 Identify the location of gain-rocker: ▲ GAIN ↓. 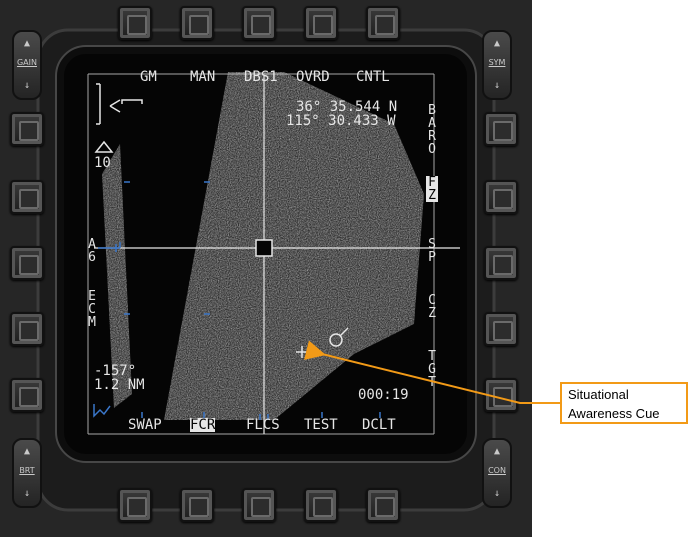
(27, 65).